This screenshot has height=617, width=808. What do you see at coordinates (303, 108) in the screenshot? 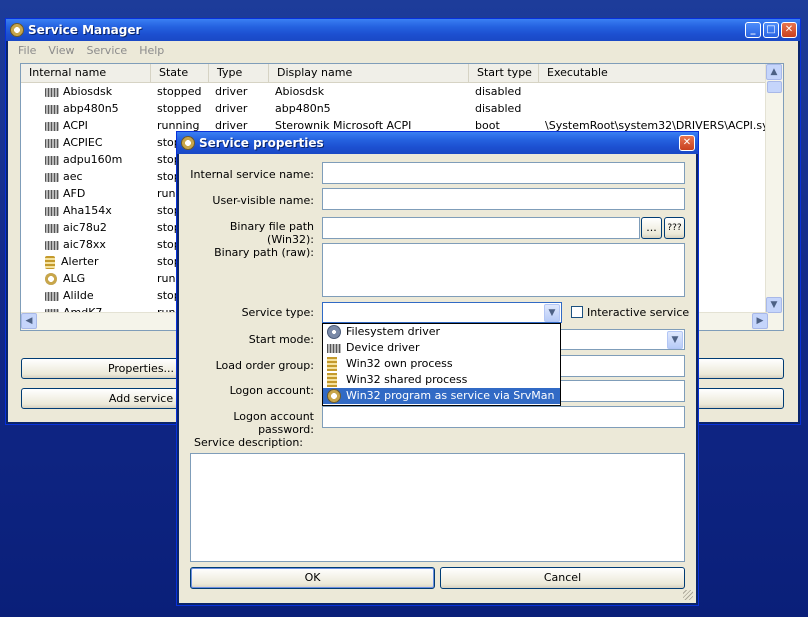
I see `cell-display: abp480n5` at bounding box center [303, 108].